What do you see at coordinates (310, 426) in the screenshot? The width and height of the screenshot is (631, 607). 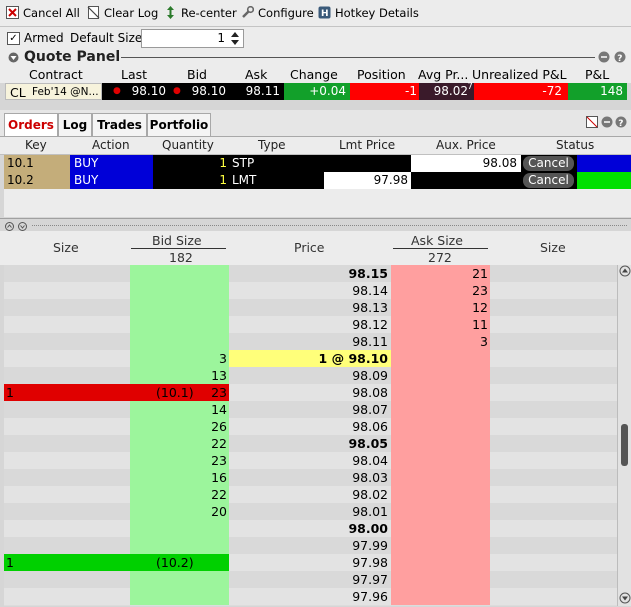 I see `ladder-row: 26 98.06` at bounding box center [310, 426].